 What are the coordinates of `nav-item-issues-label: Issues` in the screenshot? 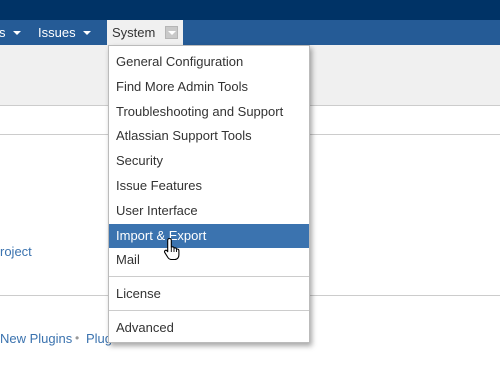 It's located at (57, 32).